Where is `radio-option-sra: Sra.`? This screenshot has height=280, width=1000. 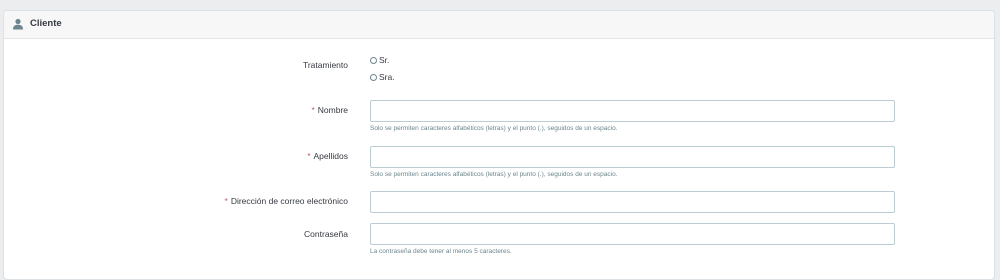 radio-option-sra: Sra. is located at coordinates (382, 77).